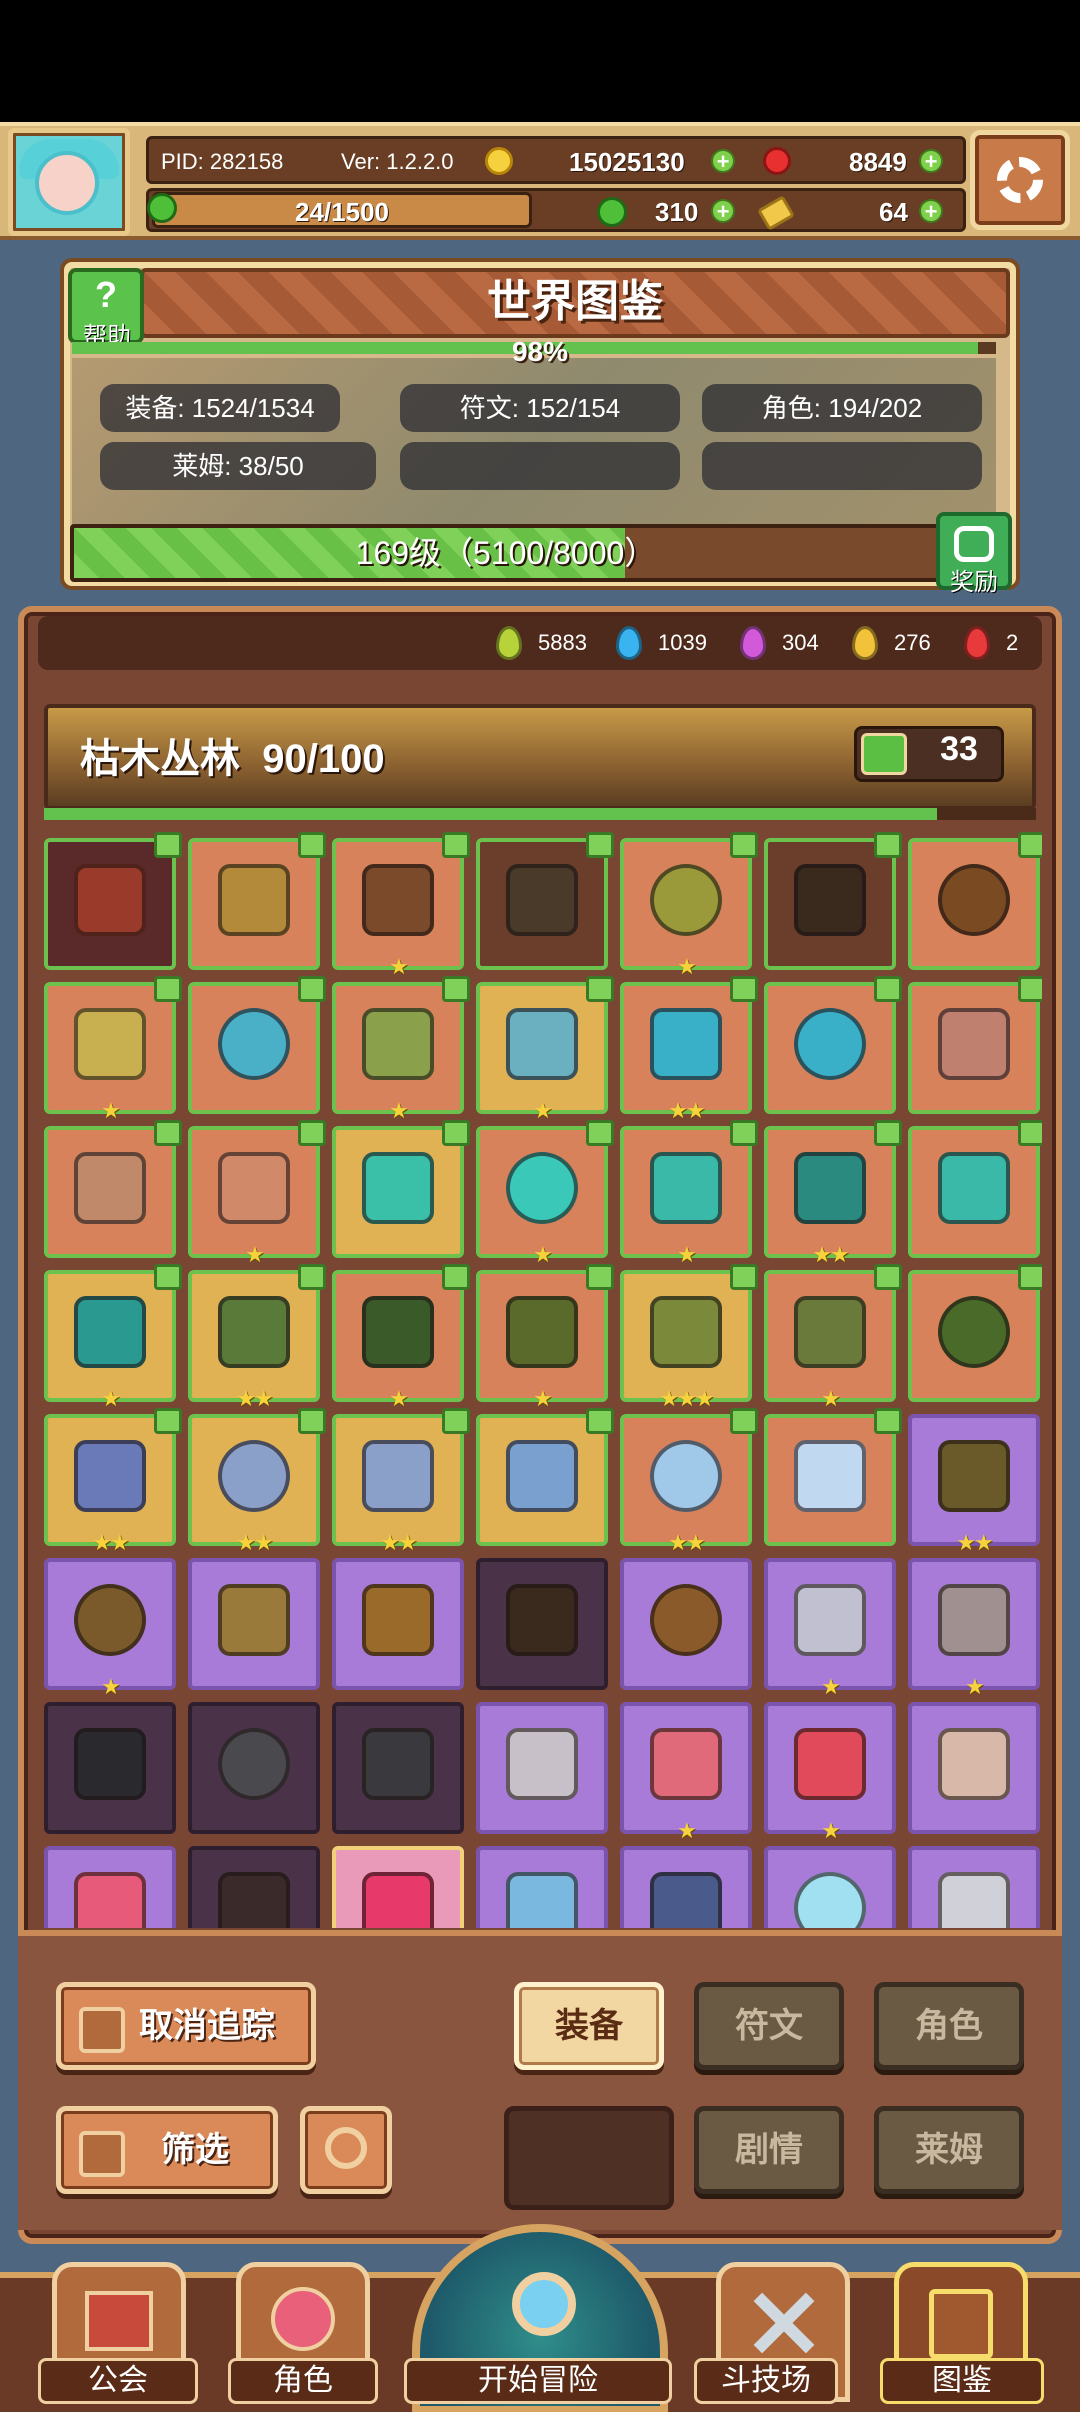 The width and height of the screenshot is (1080, 2412). What do you see at coordinates (186, 2026) in the screenshot?
I see `untrack-button: 取消追踪` at bounding box center [186, 2026].